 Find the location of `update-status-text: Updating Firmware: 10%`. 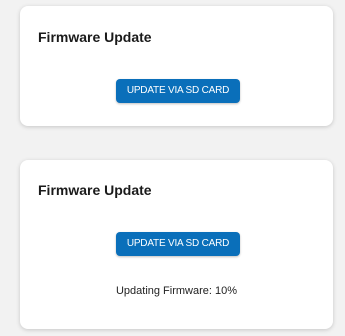

update-status-text: Updating Firmware: 10% is located at coordinates (176, 291).